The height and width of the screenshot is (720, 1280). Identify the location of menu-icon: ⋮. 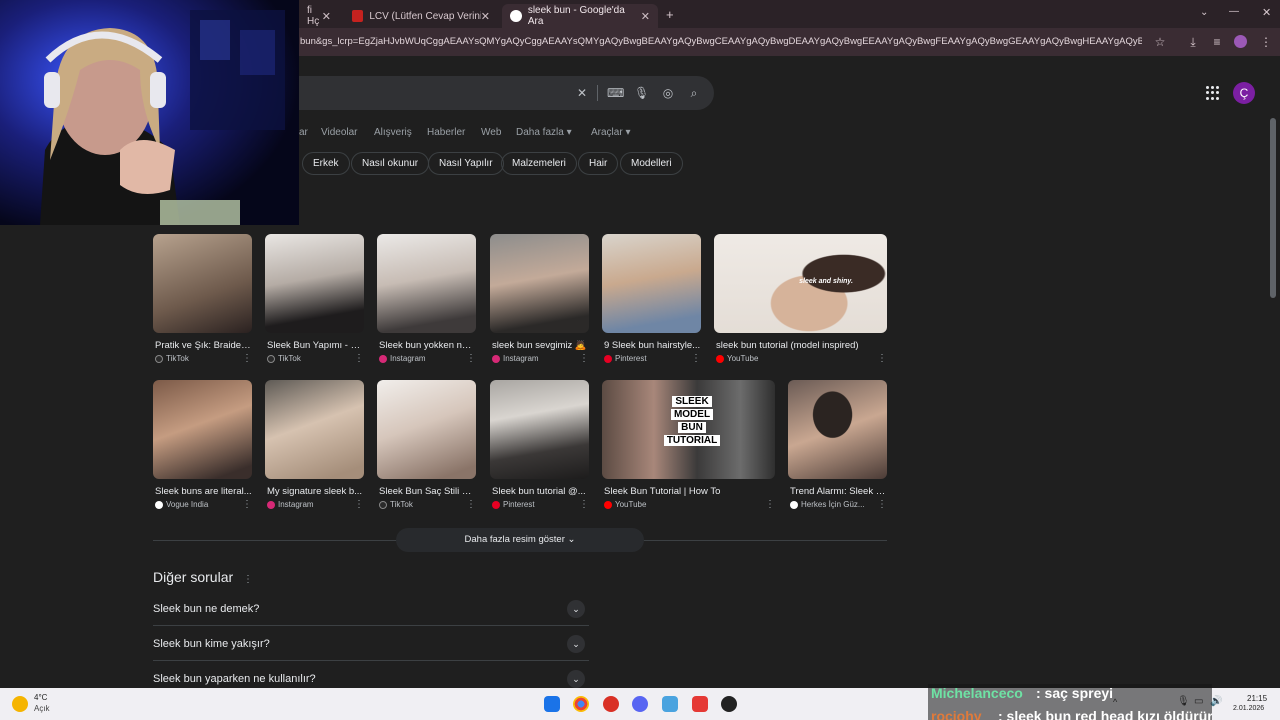
(1266, 42).